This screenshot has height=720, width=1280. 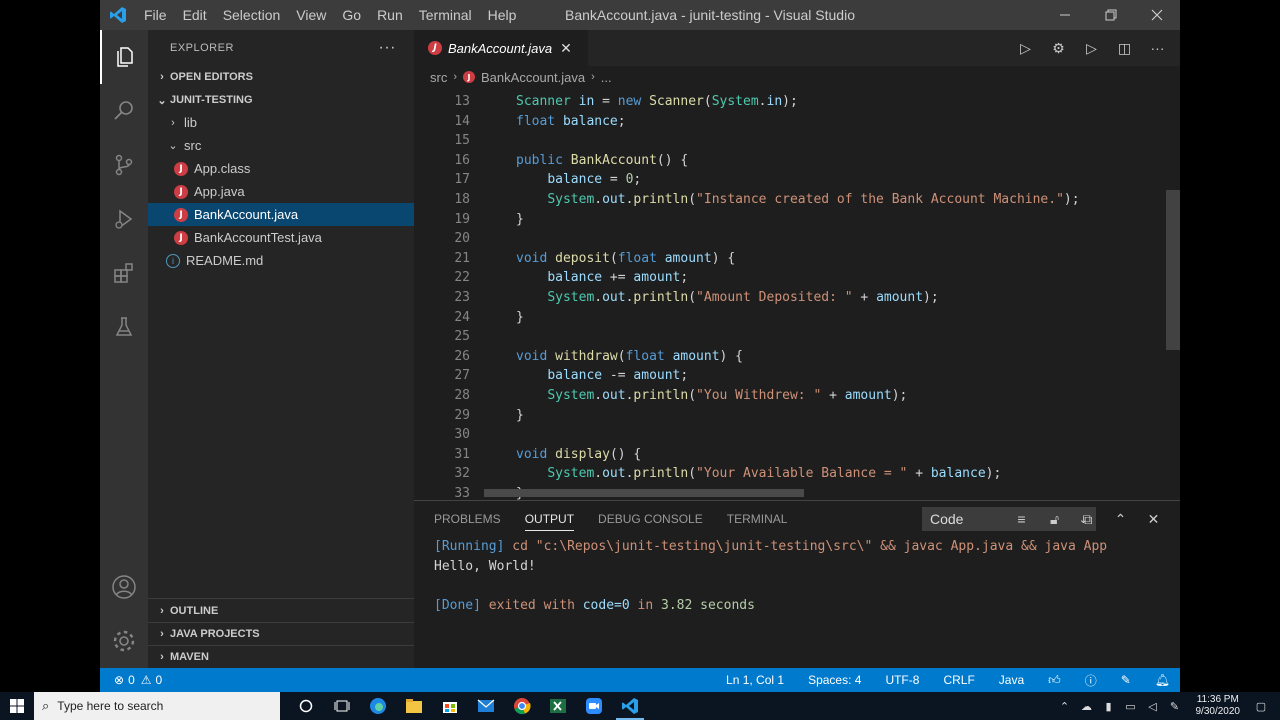 What do you see at coordinates (131, 680) in the screenshot?
I see `problems-status: ⊗ 0 ⚠ 0` at bounding box center [131, 680].